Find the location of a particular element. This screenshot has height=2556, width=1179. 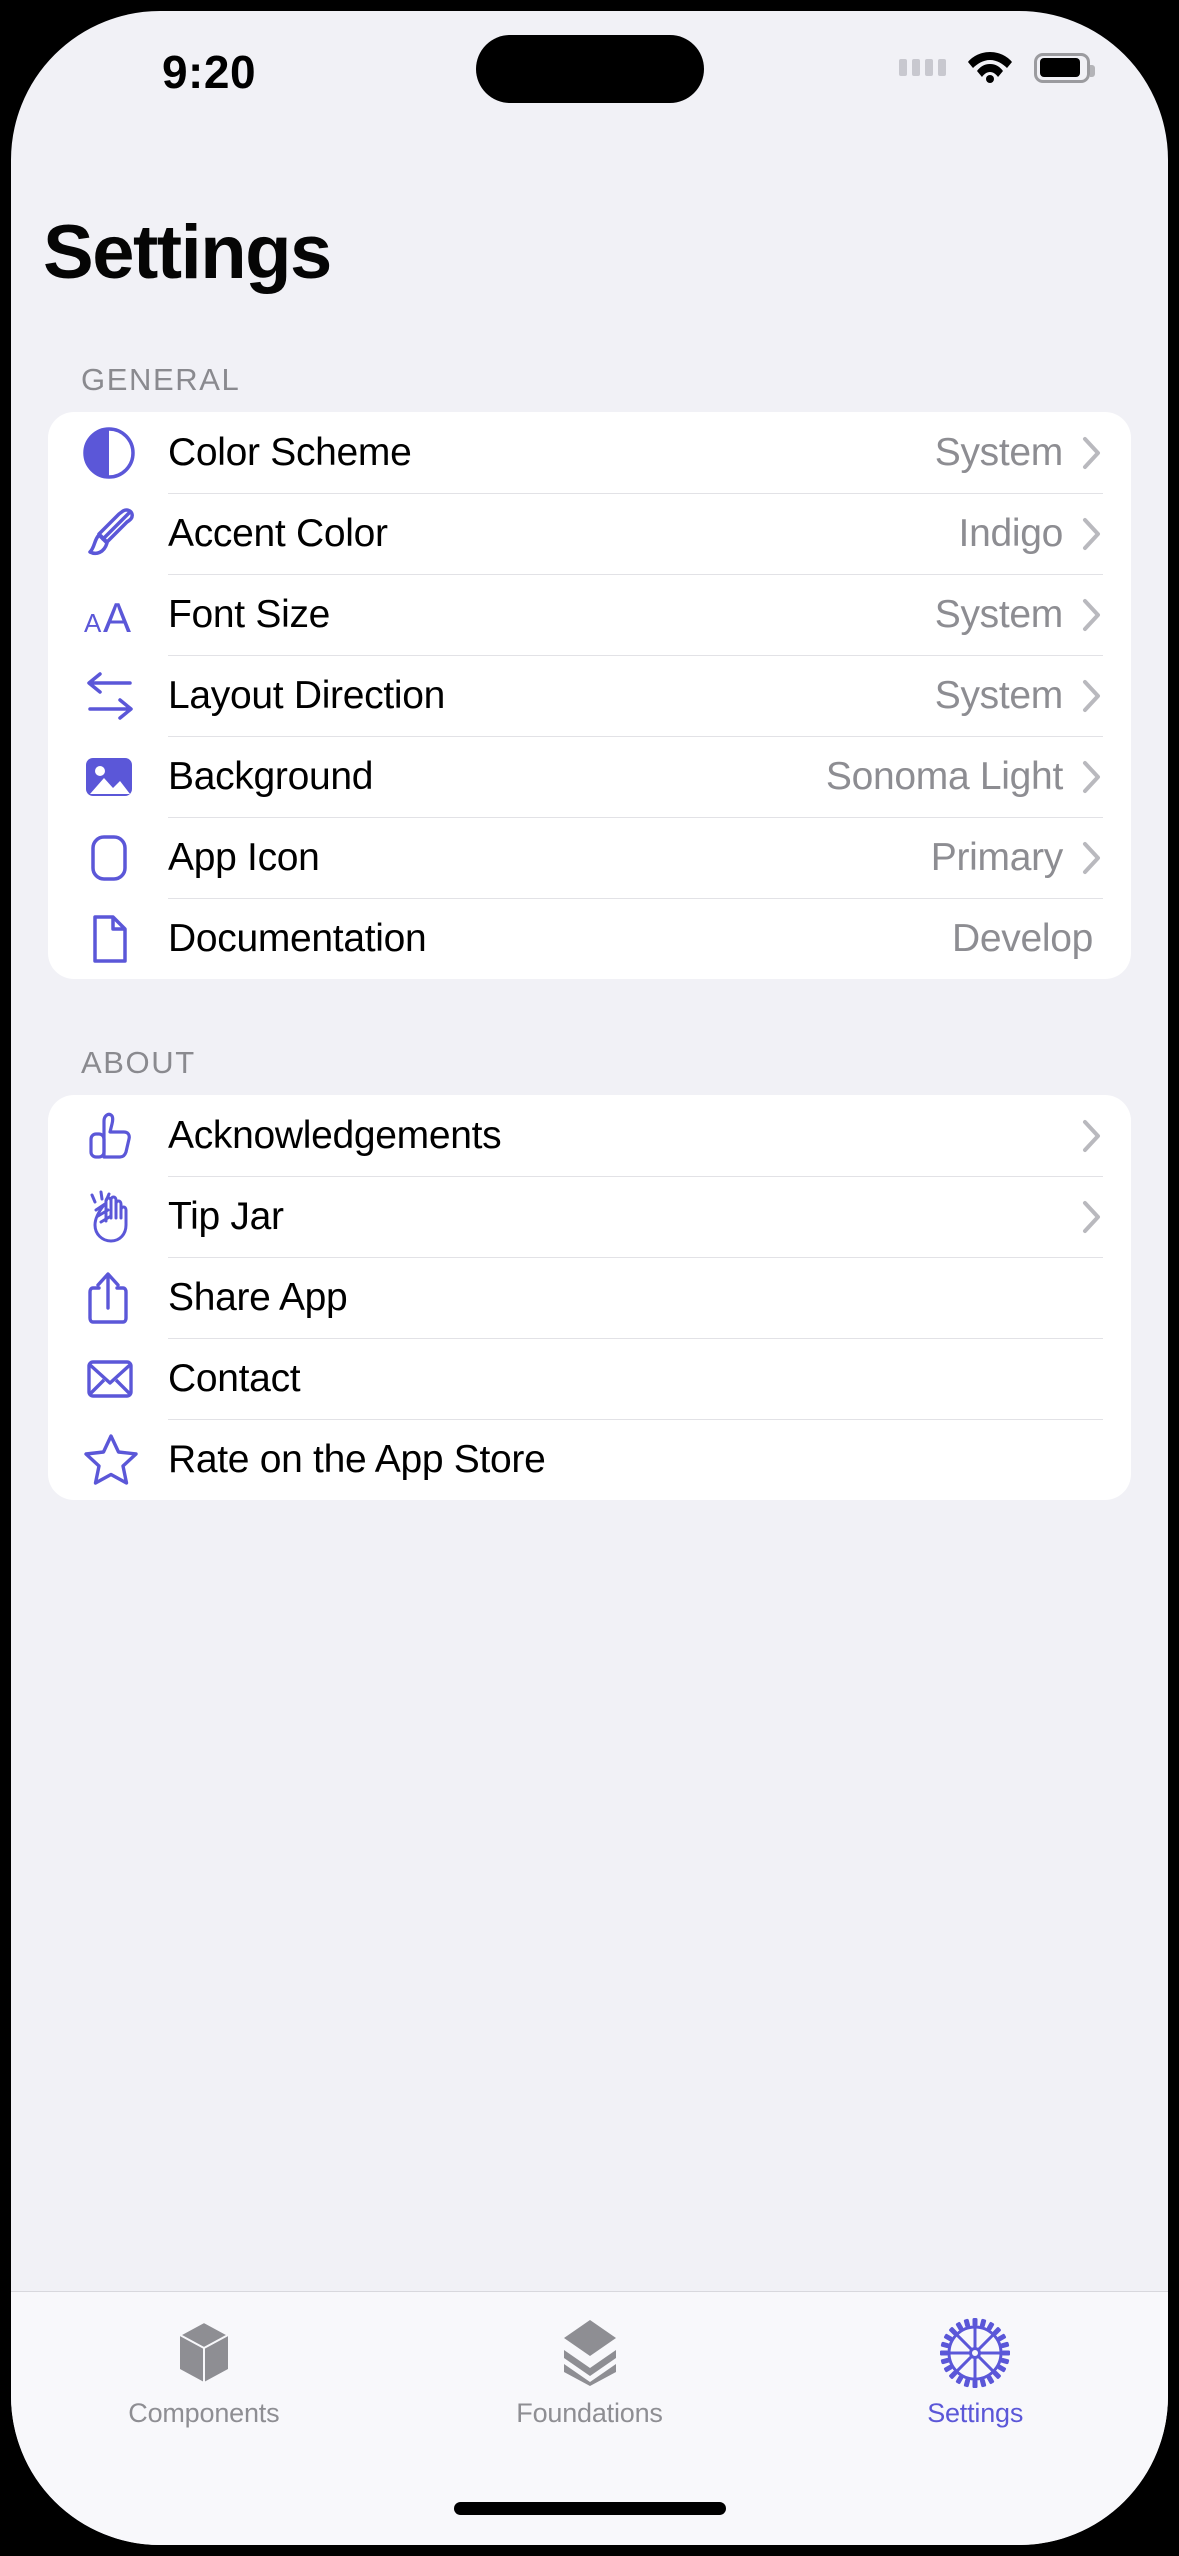

share-icon is located at coordinates (125, 1298).